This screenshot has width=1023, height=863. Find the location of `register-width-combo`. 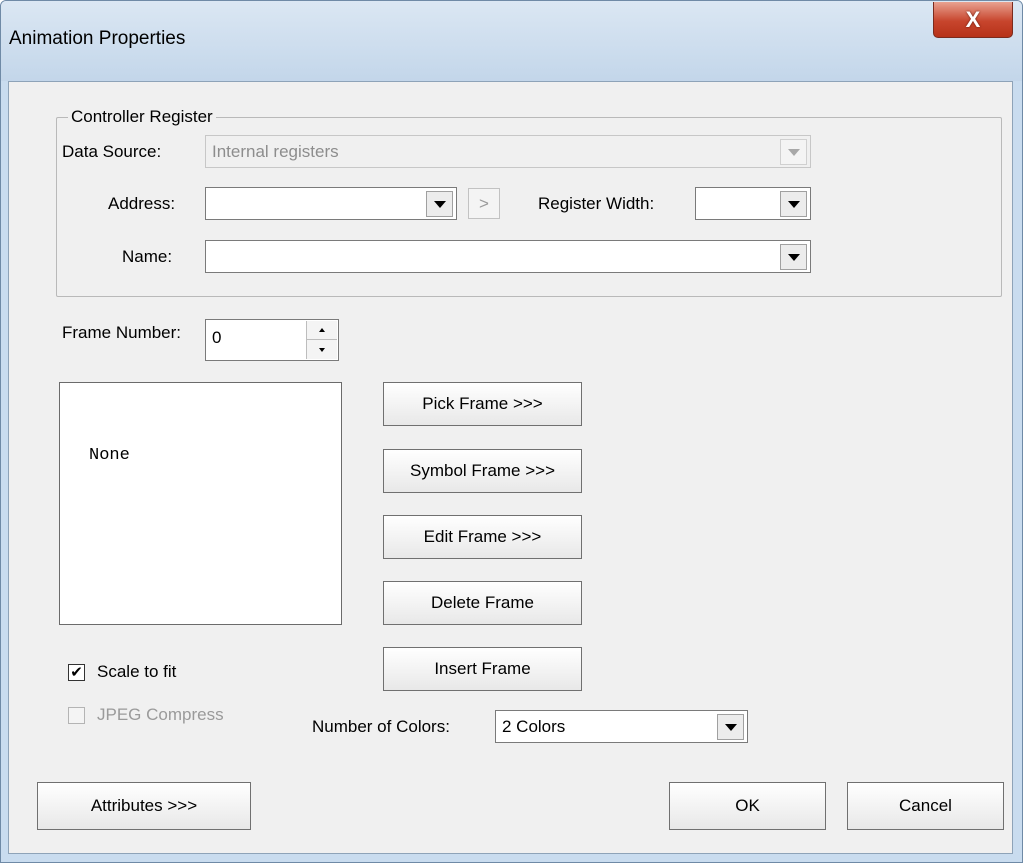

register-width-combo is located at coordinates (753, 203).